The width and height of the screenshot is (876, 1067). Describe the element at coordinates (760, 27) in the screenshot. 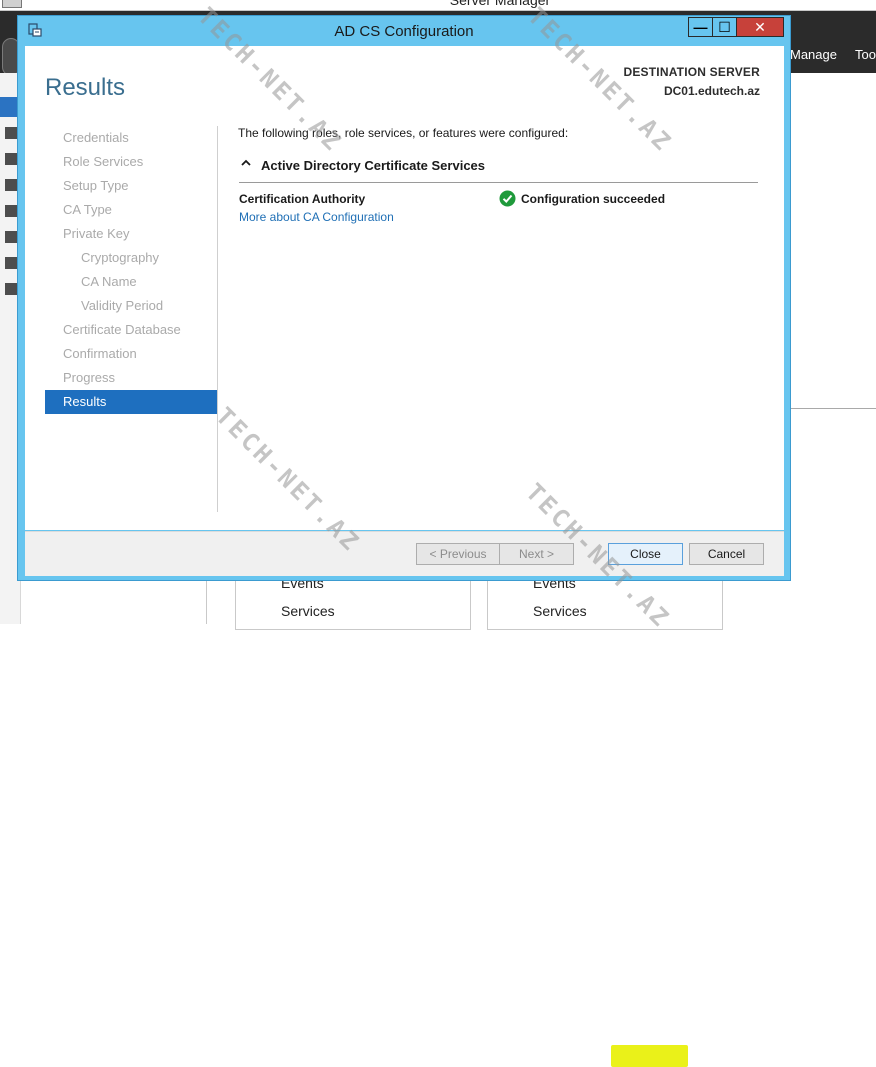

I see `close-window-button: ✕` at that location.